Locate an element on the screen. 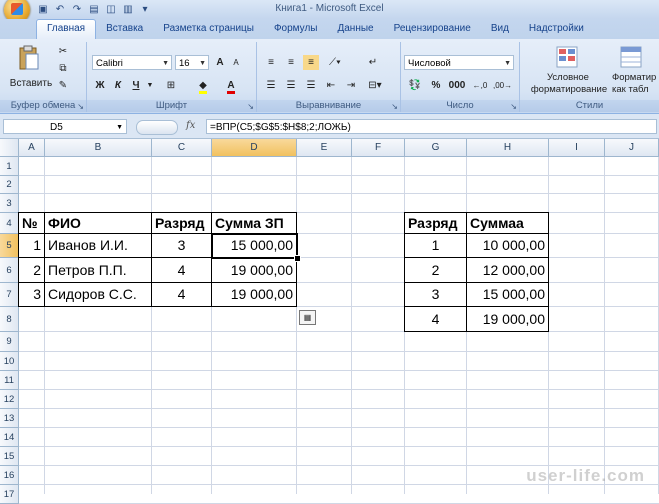 This screenshot has width=659, height=504. paste-button: Вставить is located at coordinates (31, 83).